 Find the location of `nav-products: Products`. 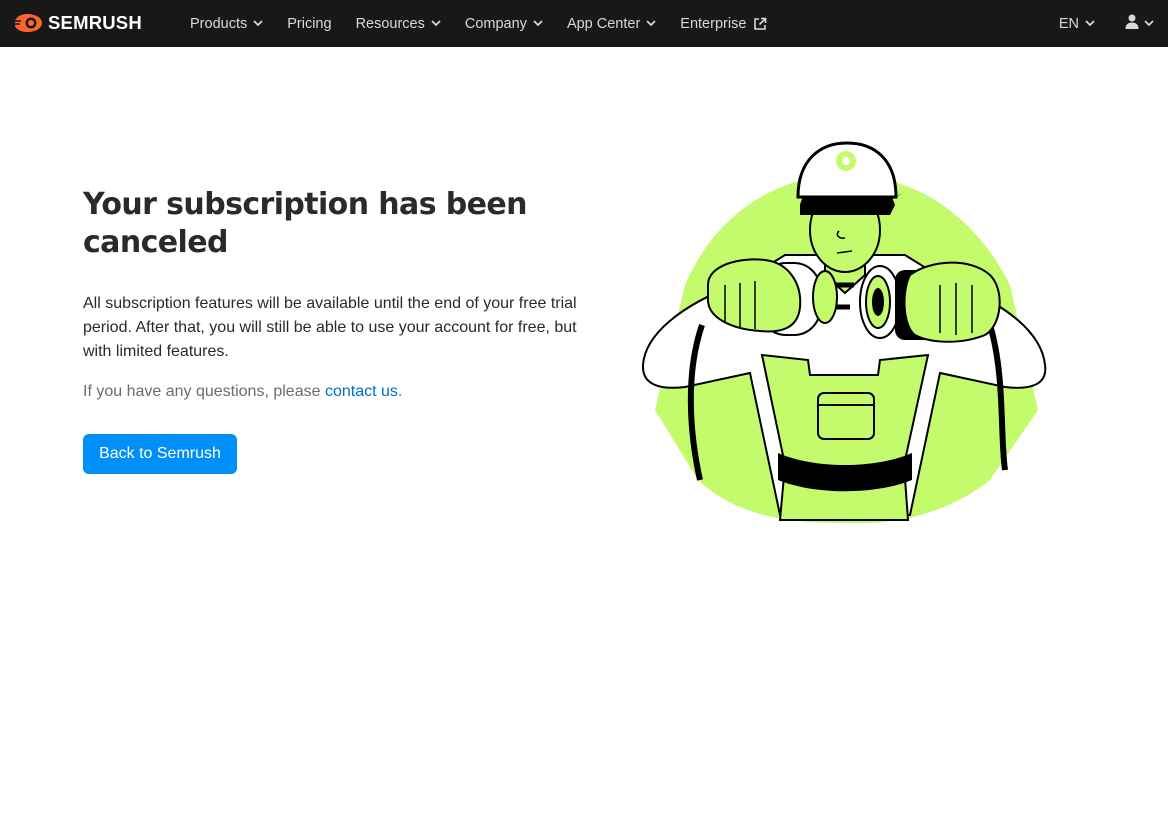

nav-products: Products is located at coordinates (226, 23).